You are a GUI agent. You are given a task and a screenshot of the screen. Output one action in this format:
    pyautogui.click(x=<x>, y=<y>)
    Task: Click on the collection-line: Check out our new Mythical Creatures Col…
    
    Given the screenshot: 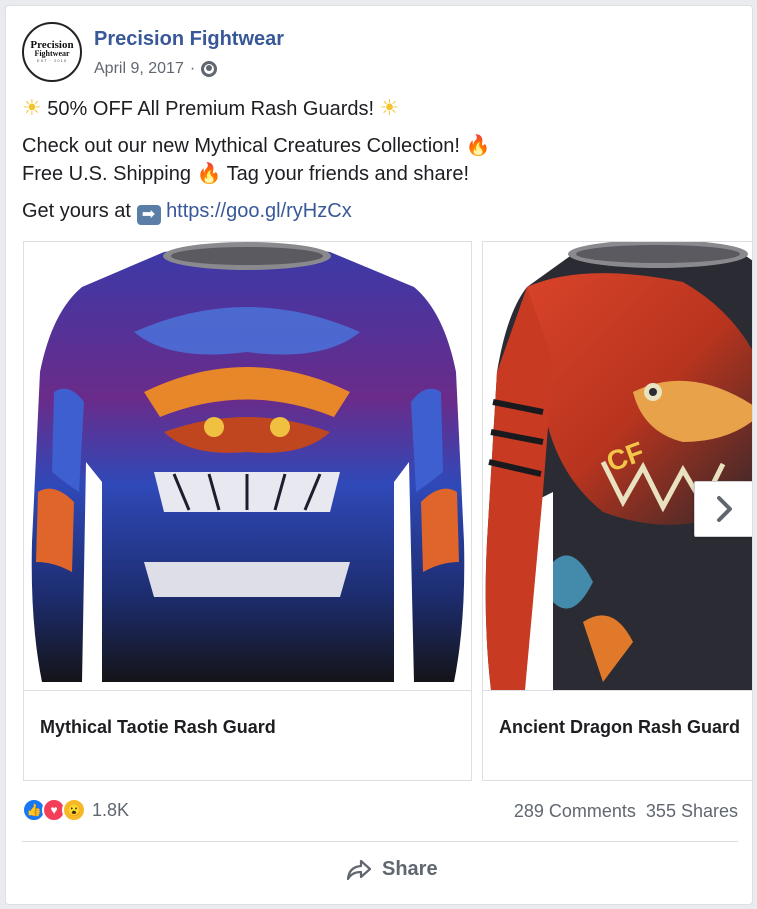 What is the action you would take?
    pyautogui.click(x=256, y=146)
    